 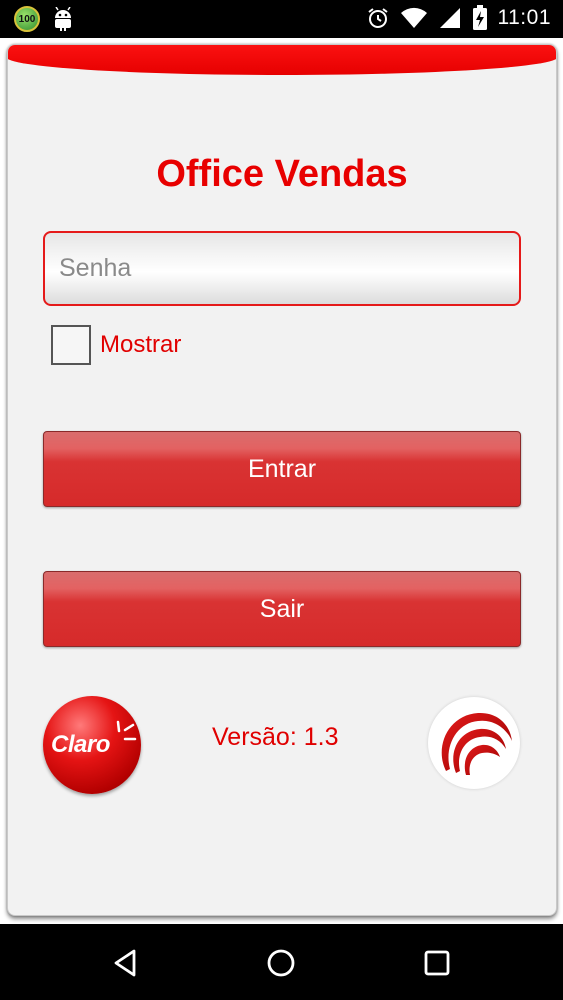 I want to click on claro-logo: Claro, so click(x=92, y=745).